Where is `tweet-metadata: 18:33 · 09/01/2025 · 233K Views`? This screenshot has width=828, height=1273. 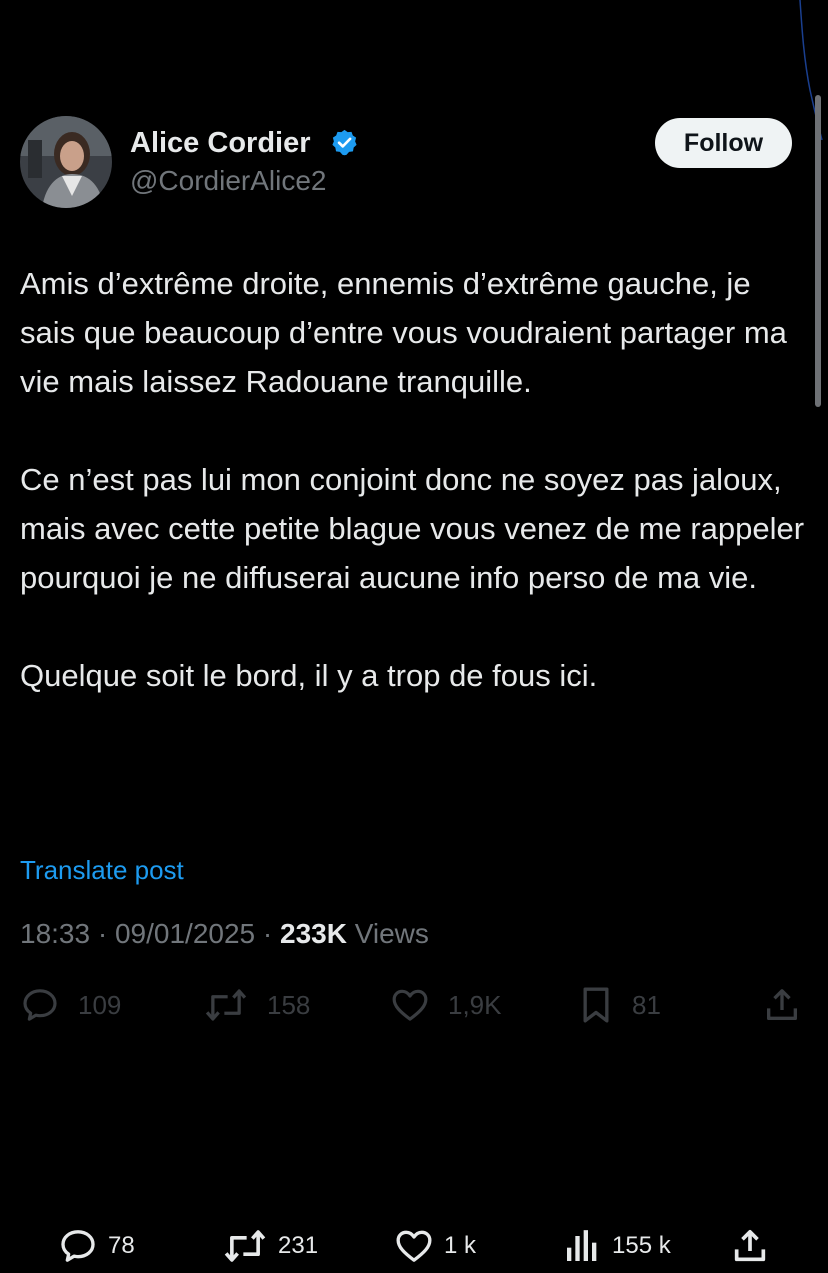
tweet-metadata: 18:33 · 09/01/2025 · 233K Views is located at coordinates (224, 934).